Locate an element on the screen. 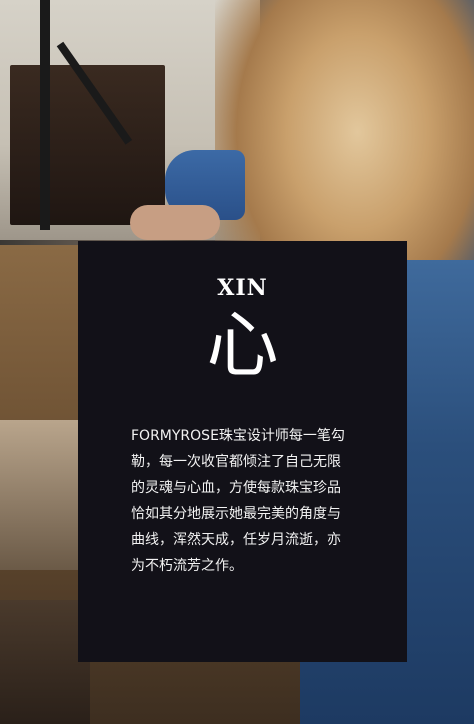 The image size is (474, 724). card-character: 心 is located at coordinates (242, 345).